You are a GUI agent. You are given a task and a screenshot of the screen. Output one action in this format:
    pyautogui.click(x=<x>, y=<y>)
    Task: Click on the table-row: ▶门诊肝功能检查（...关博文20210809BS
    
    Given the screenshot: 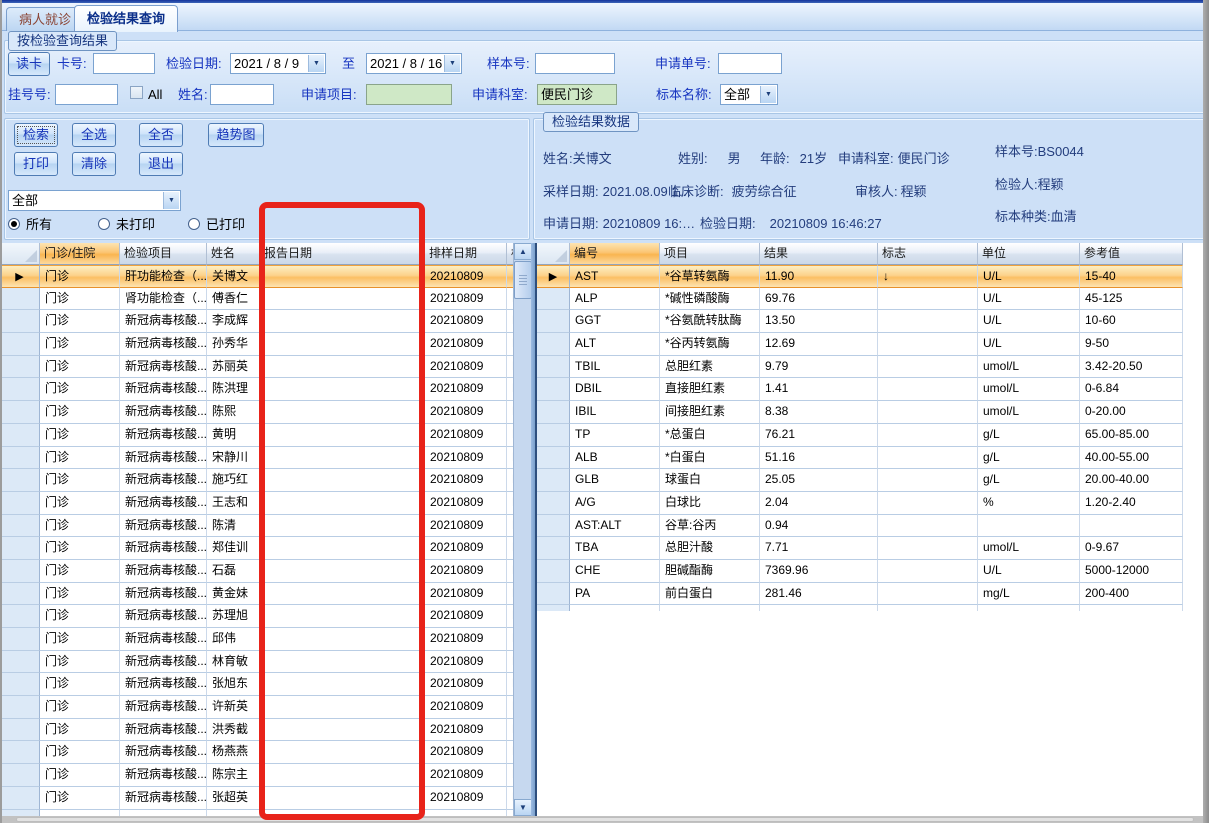 What is the action you would take?
    pyautogui.click(x=265, y=276)
    